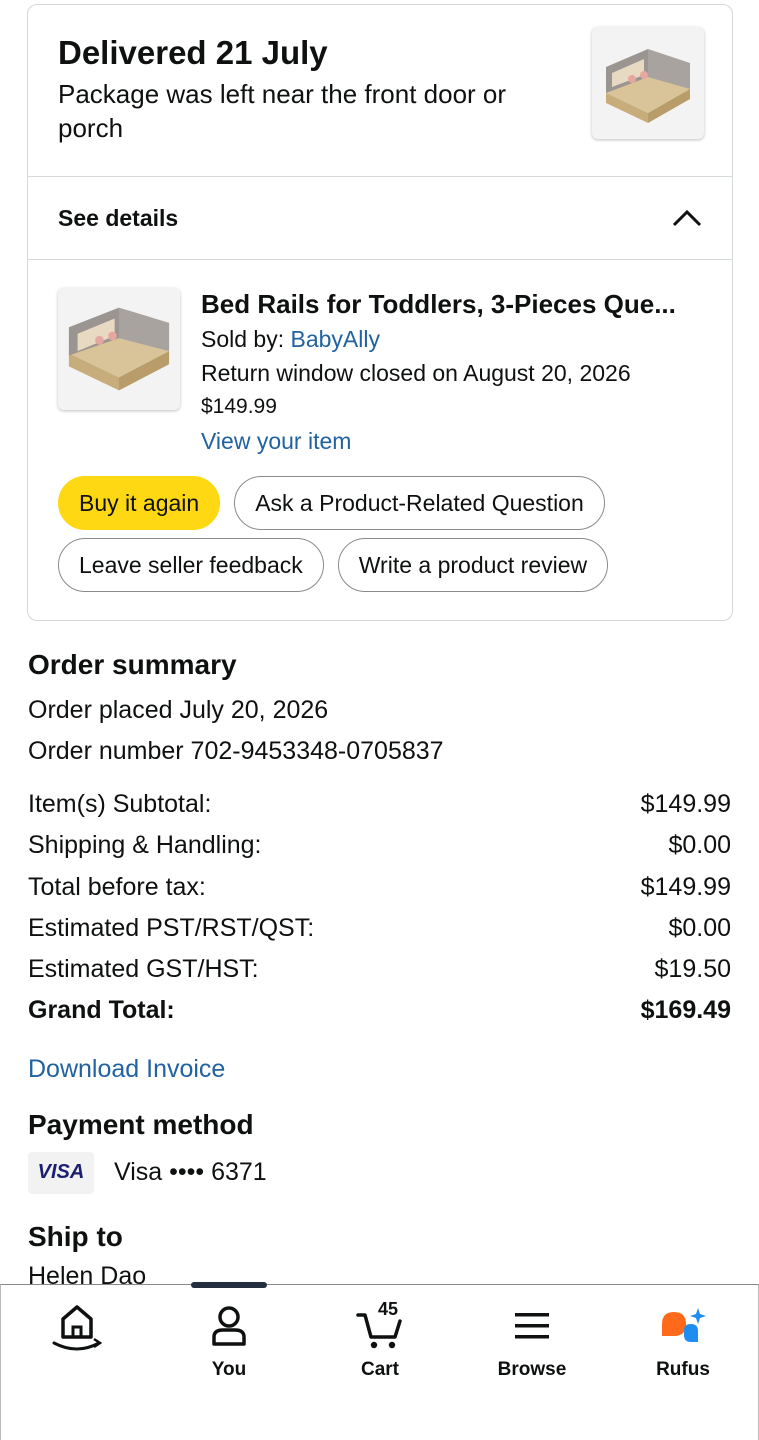 This screenshot has height=1440, width=759. Describe the element at coordinates (379, 1010) in the screenshot. I see `grand-total-row: Grand Total: $169.49` at that location.